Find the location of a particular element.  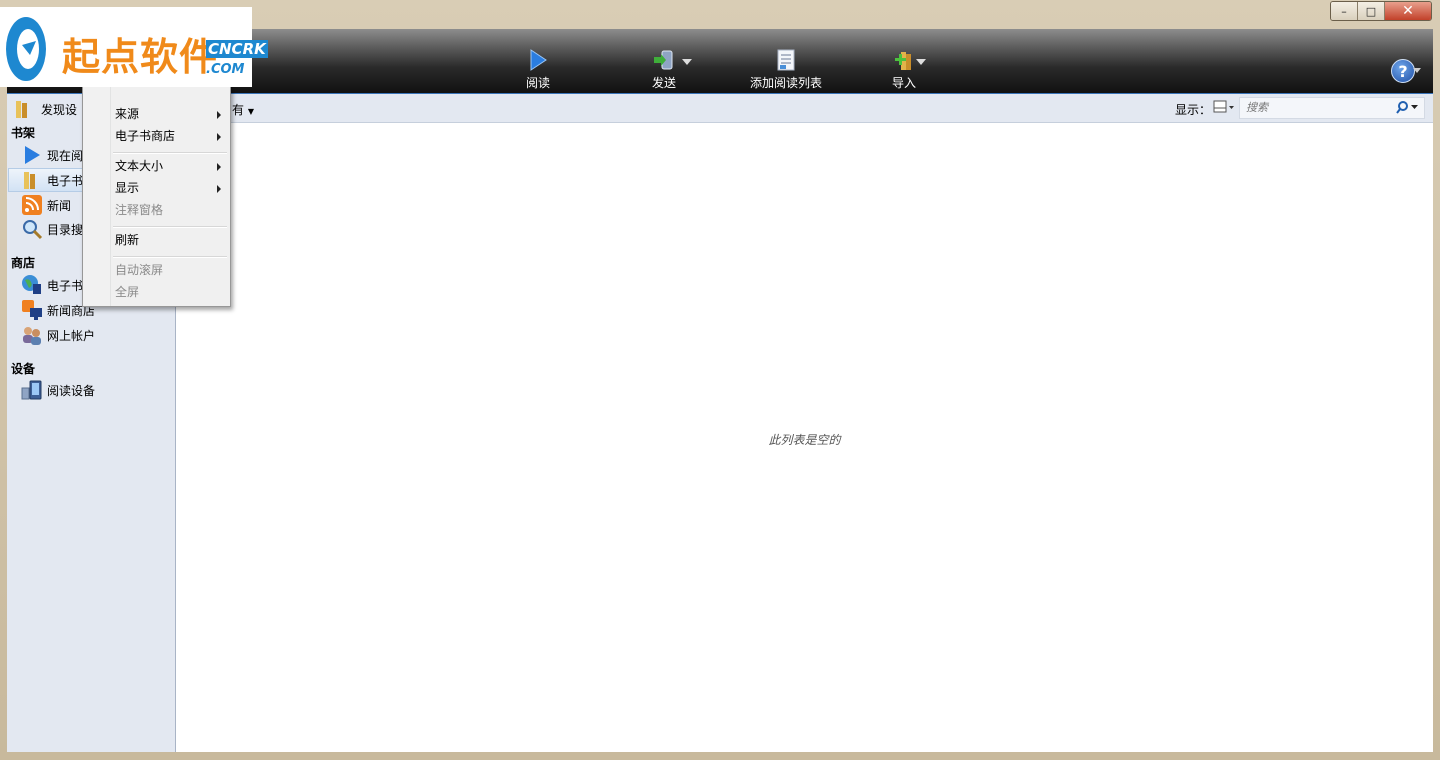

send-label: 发送 is located at coordinates (664, 83).